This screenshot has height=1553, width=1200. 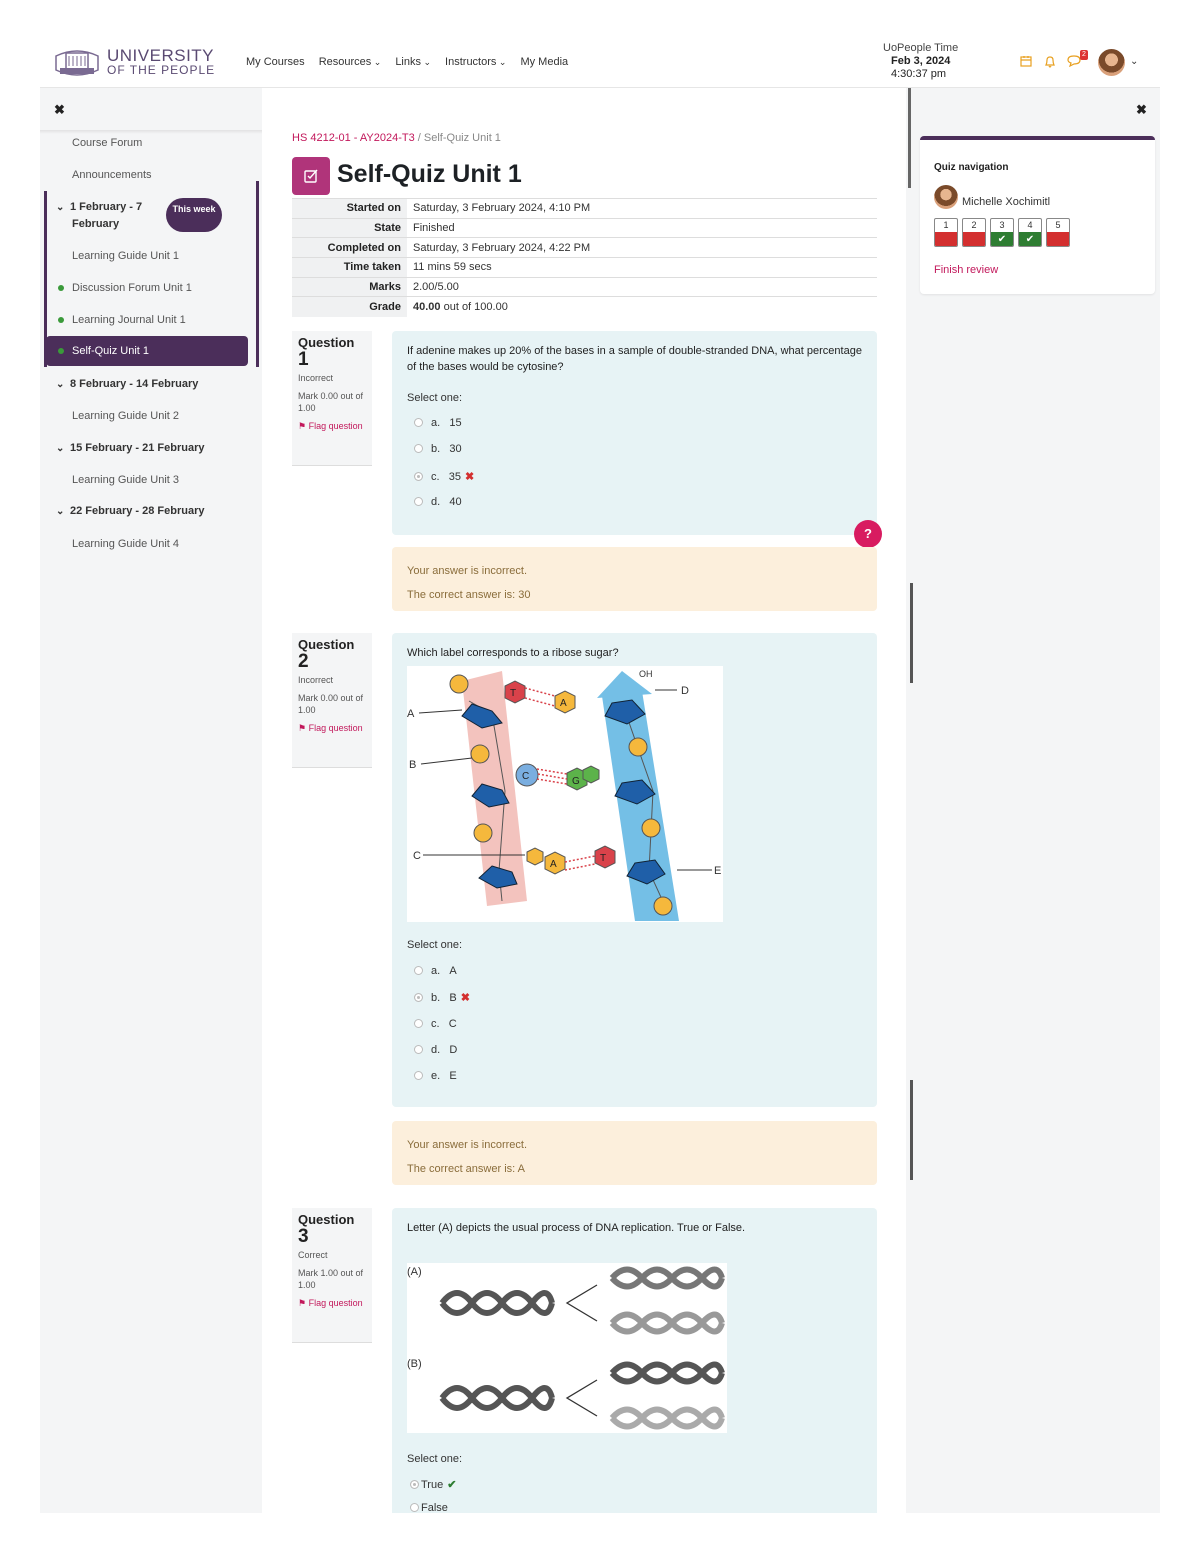 I want to click on summary-value: 40.00 out of 100.00, so click(x=642, y=306).